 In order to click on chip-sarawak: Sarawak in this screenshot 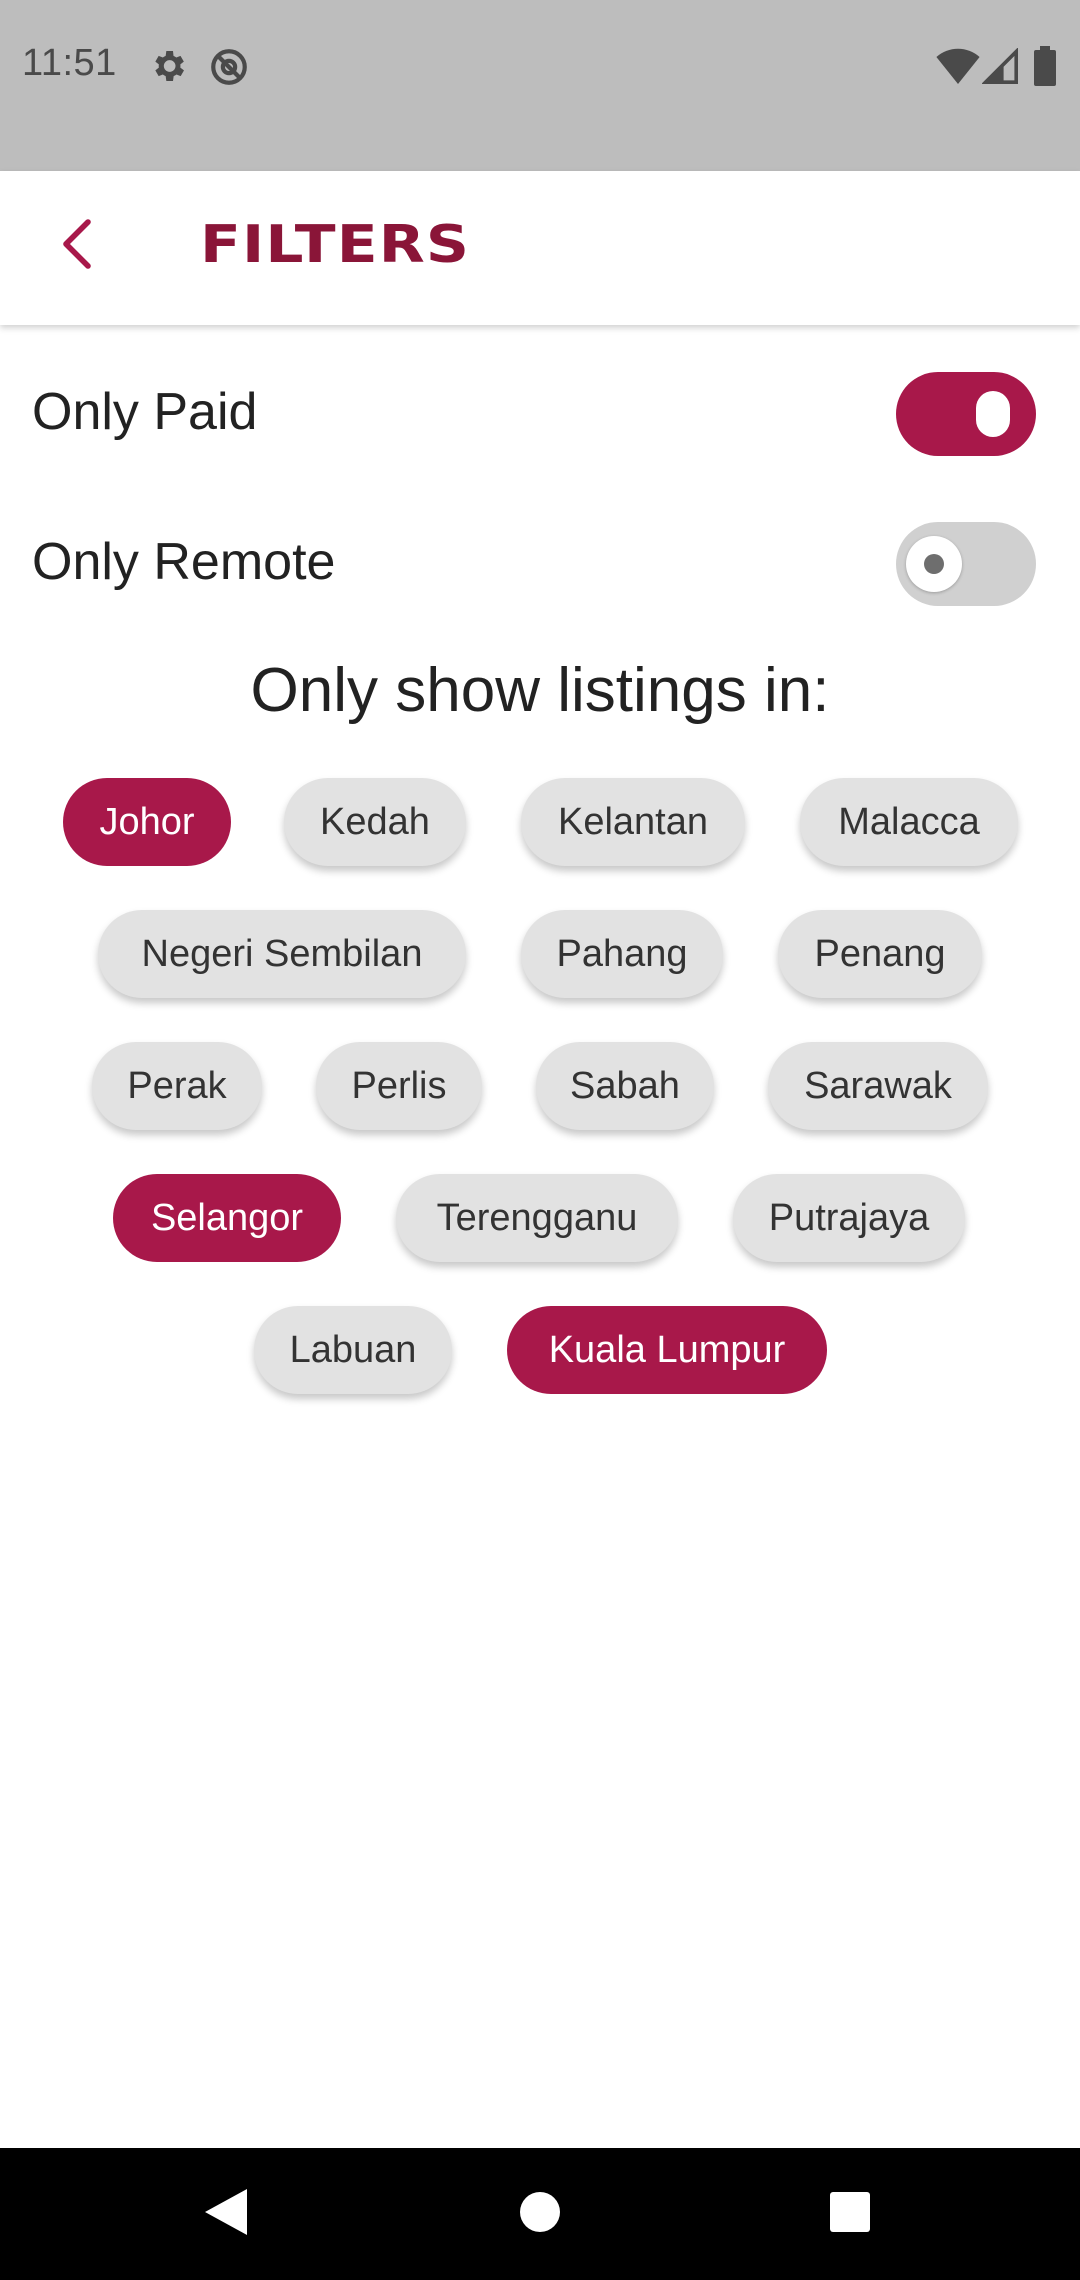, I will do `click(878, 1086)`.